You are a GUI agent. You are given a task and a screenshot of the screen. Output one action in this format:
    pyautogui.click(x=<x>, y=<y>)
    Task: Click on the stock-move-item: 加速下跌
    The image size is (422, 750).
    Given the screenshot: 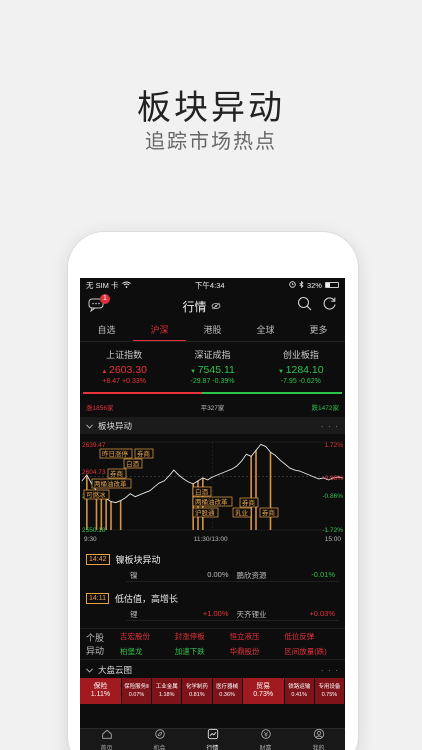 What is the action you would take?
    pyautogui.click(x=202, y=651)
    